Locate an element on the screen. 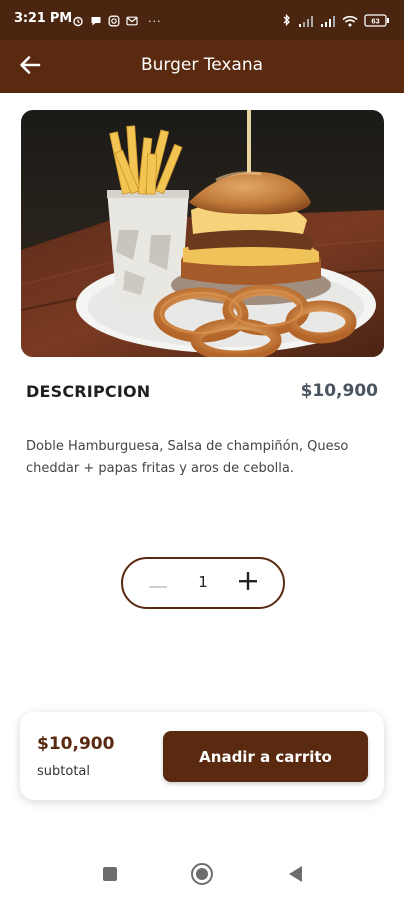 Image resolution: width=404 pixels, height=900 pixels. increase-quantity-button is located at coordinates (248, 583).